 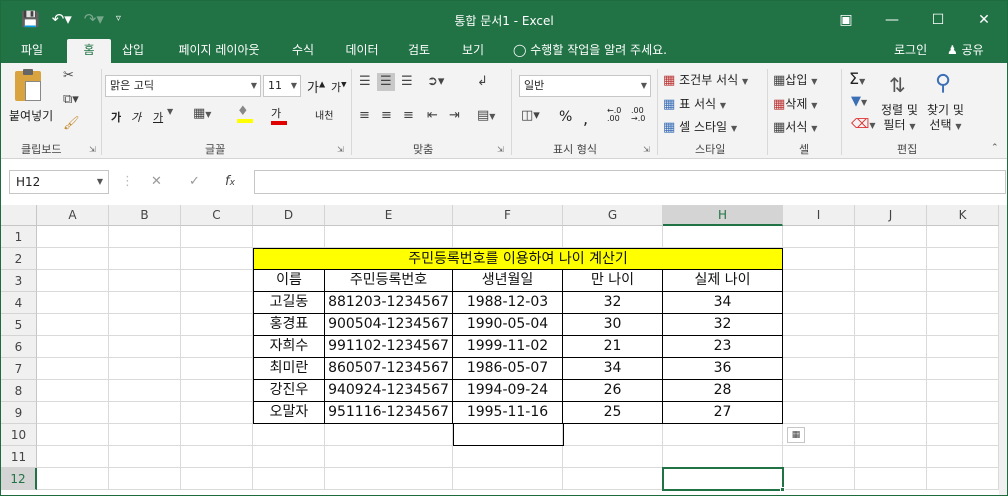 What do you see at coordinates (508, 413) in the screenshot?
I see `data-cell: 1995-11-16` at bounding box center [508, 413].